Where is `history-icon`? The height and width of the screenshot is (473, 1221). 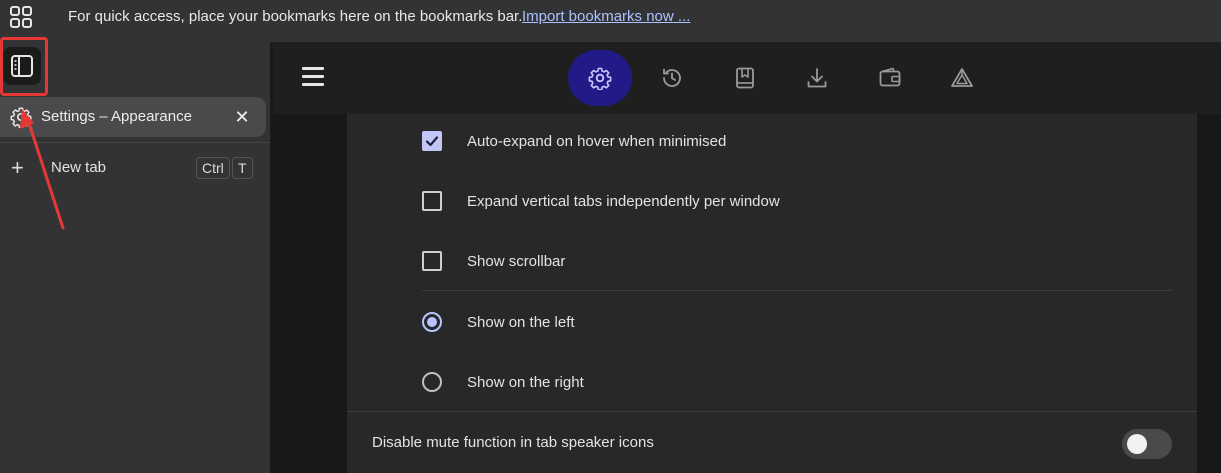
history-icon is located at coordinates (672, 77).